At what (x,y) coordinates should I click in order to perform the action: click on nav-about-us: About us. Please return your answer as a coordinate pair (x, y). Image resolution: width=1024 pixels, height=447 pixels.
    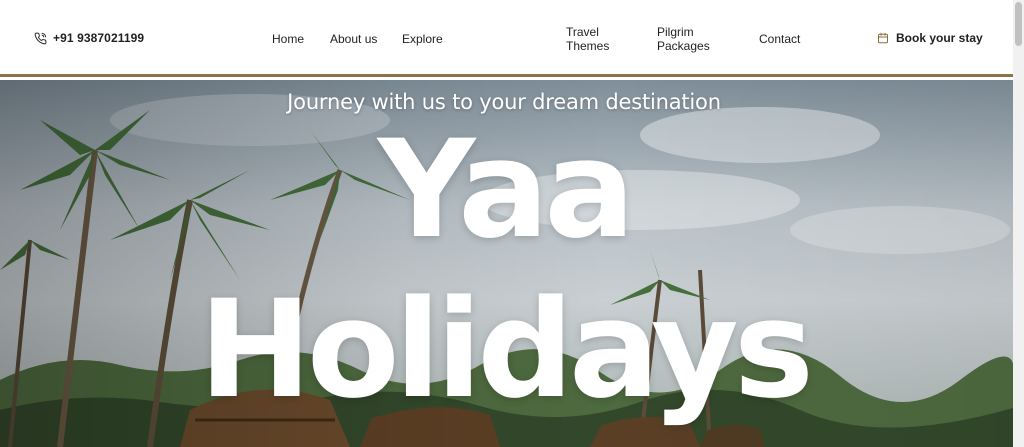
    Looking at the image, I should click on (353, 39).